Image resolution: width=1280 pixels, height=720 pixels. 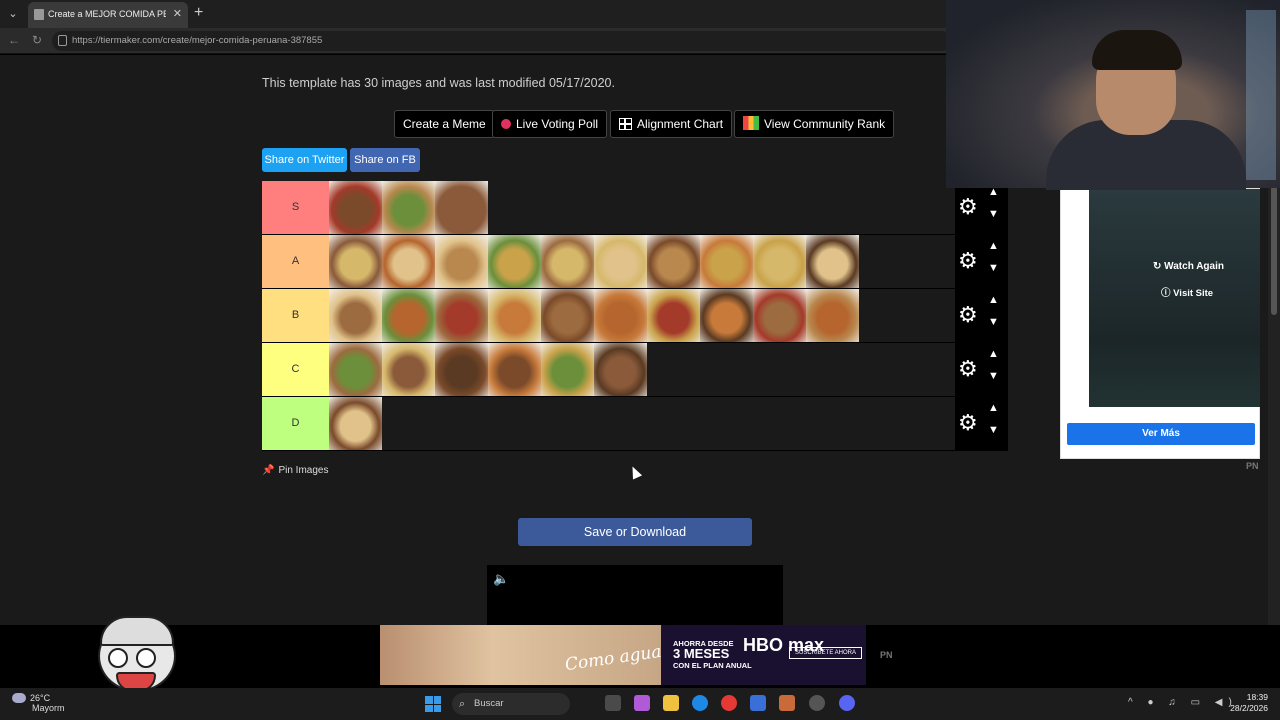 I want to click on pin-images-toggle: 📌 Pin Images, so click(x=295, y=470).